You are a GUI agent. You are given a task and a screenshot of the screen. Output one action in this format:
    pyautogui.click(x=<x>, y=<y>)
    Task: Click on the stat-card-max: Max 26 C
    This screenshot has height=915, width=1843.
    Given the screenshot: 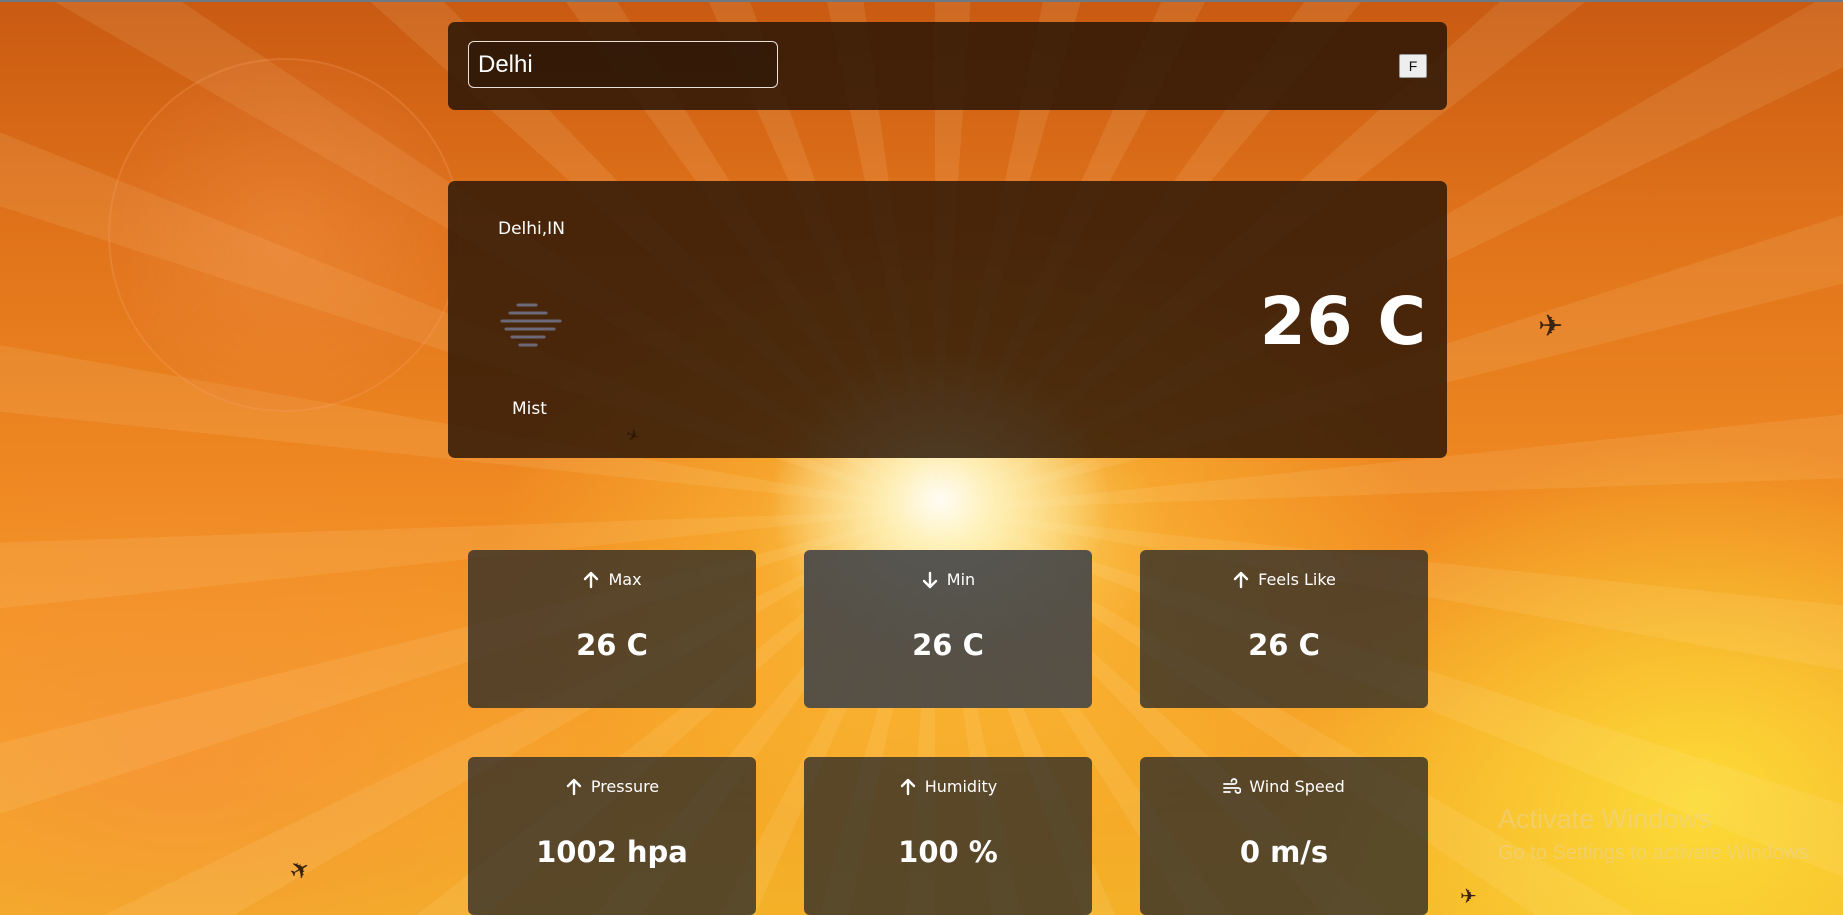 What is the action you would take?
    pyautogui.click(x=612, y=629)
    